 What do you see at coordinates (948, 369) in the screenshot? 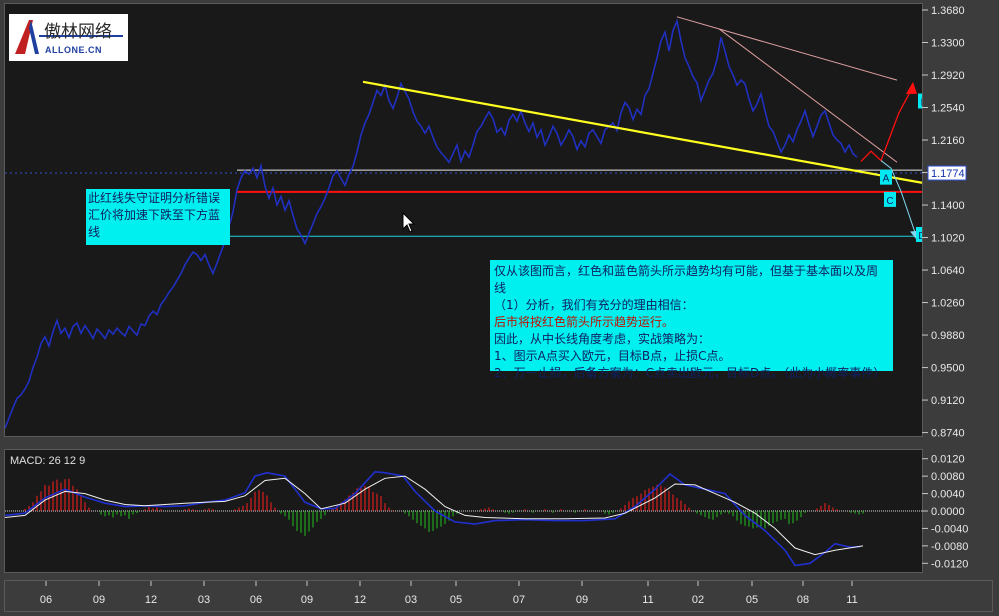
I see `price-tick-label: 0.9500` at bounding box center [948, 369].